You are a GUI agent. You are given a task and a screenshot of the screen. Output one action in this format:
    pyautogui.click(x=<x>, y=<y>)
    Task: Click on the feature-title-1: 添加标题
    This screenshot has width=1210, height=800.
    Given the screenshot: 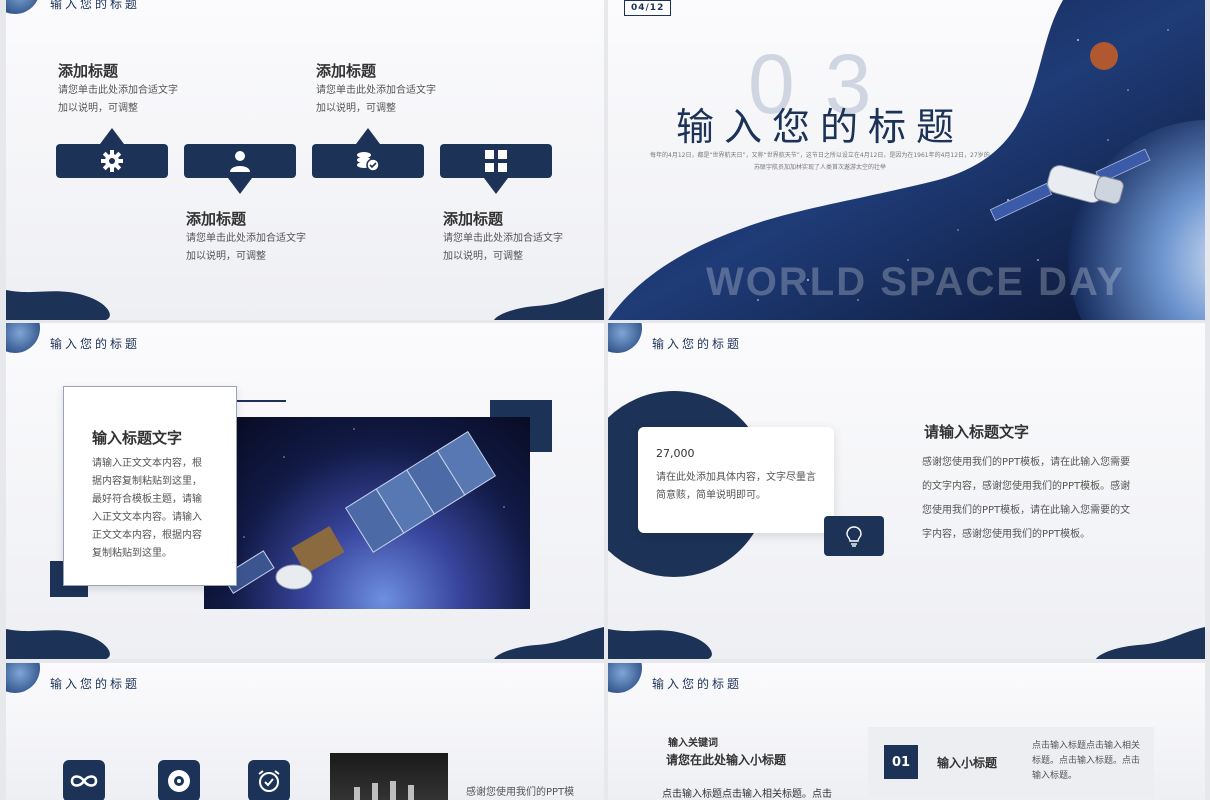 What is the action you would take?
    pyautogui.click(x=88, y=71)
    